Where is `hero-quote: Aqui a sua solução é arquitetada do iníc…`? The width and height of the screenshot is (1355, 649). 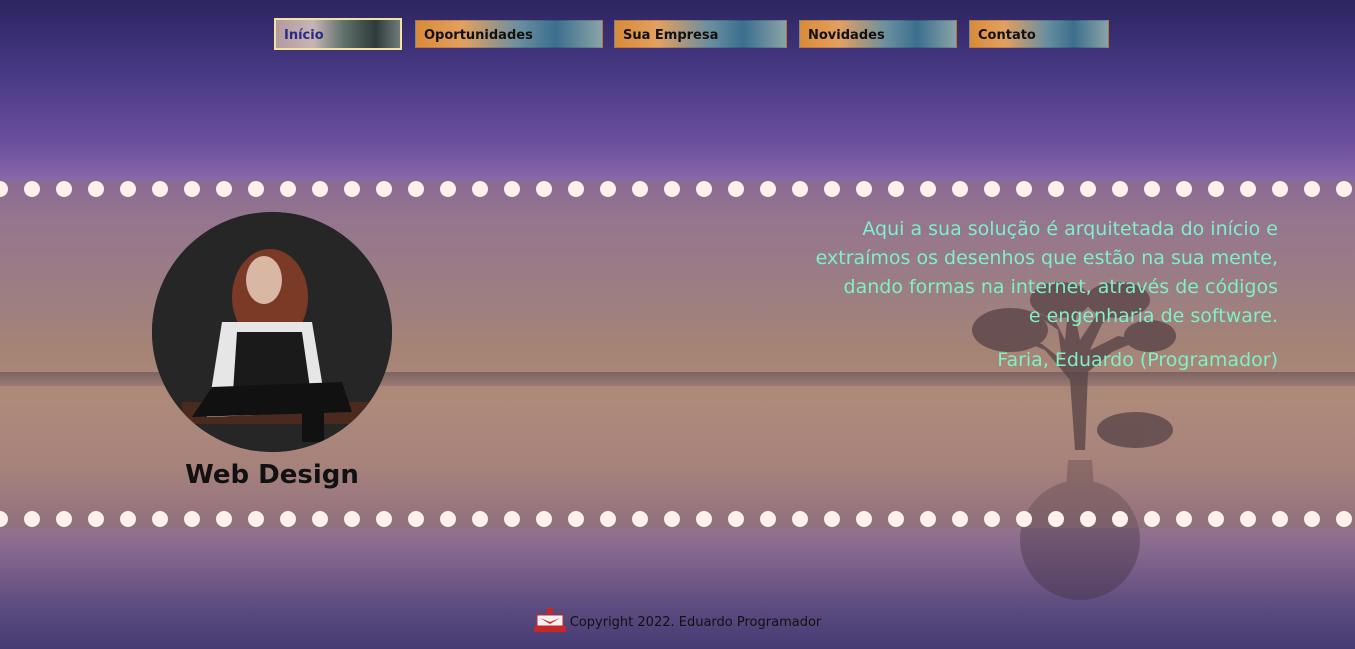
hero-quote: Aqui a sua solução é arquitetada do iníc… is located at coordinates (1019, 273).